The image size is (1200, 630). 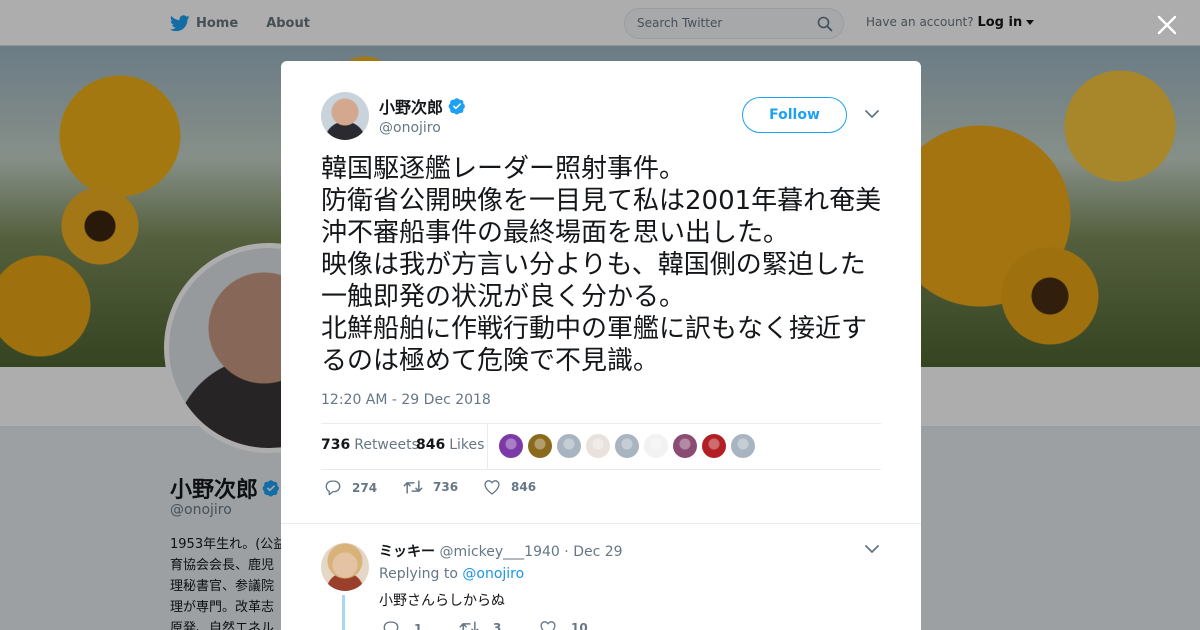 What do you see at coordinates (579, 625) in the screenshot?
I see `reply-like-count: 10` at bounding box center [579, 625].